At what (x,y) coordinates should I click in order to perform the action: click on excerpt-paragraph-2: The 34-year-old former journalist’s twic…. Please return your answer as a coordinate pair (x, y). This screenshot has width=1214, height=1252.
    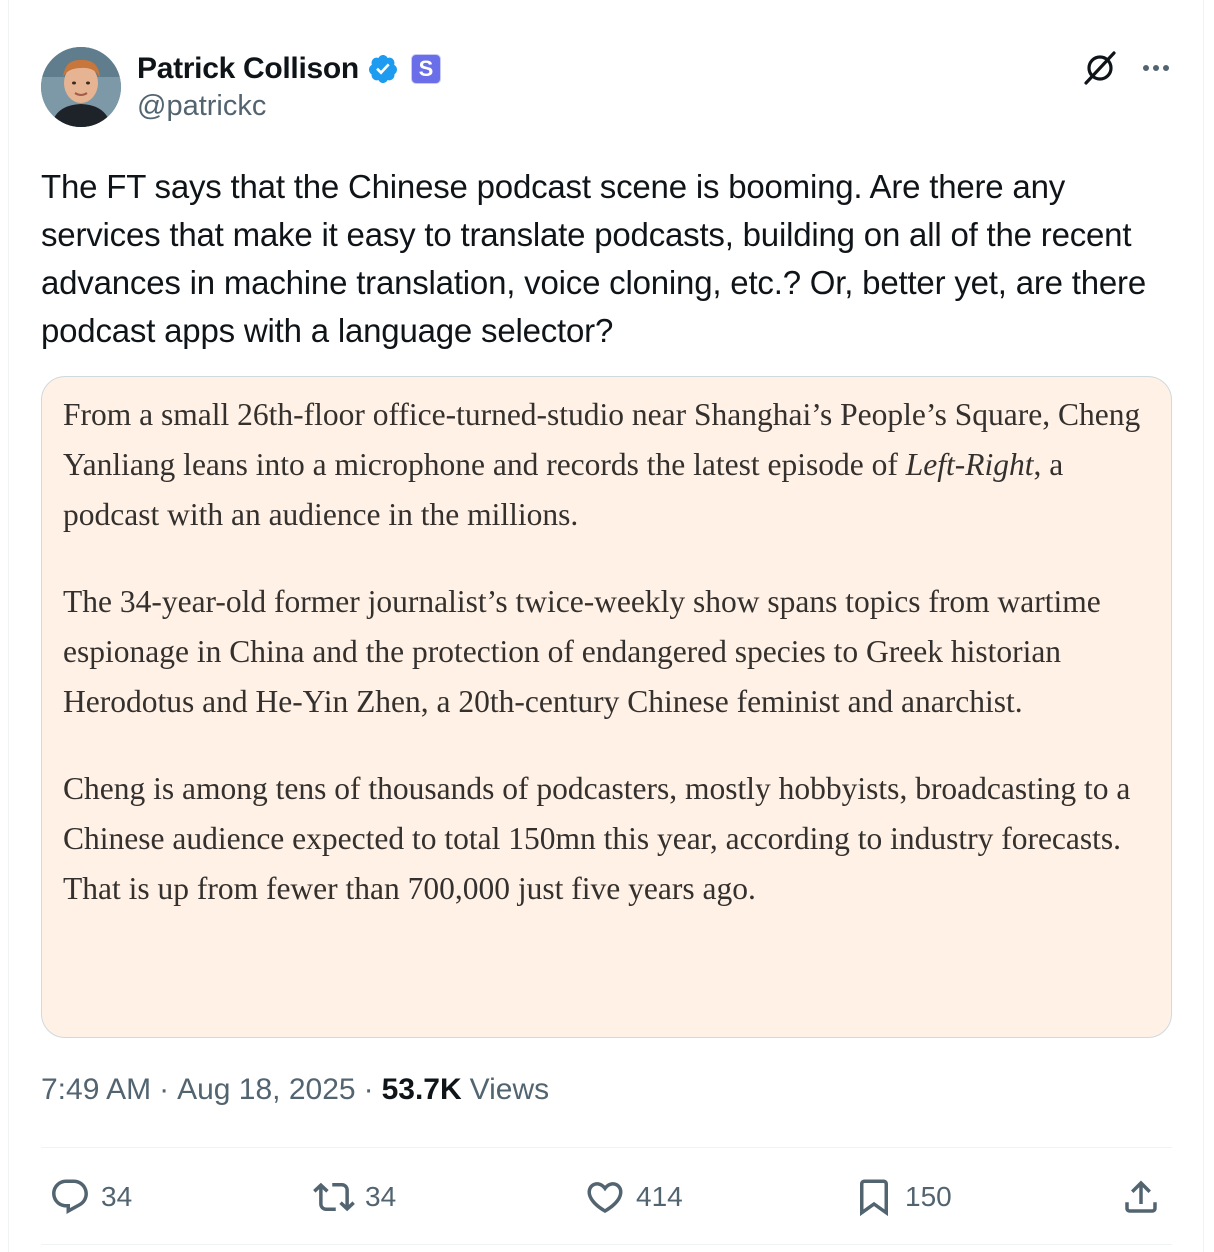
    Looking at the image, I should click on (582, 651).